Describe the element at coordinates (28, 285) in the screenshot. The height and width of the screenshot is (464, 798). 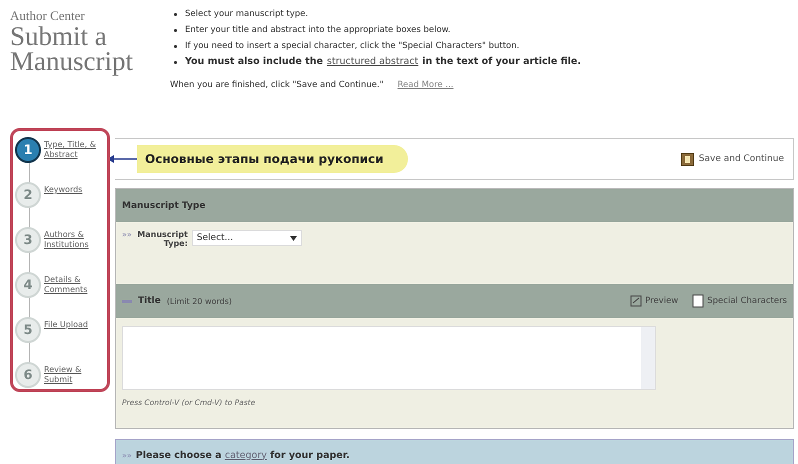
I see `step-number: 4` at that location.